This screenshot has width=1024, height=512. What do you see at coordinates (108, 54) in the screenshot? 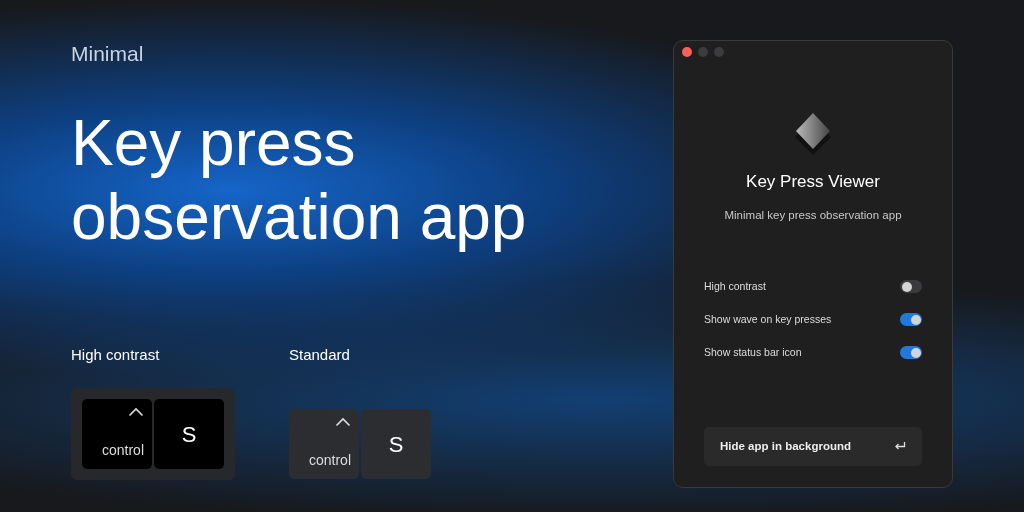
I see `eyebrow-text: Minimal` at bounding box center [108, 54].